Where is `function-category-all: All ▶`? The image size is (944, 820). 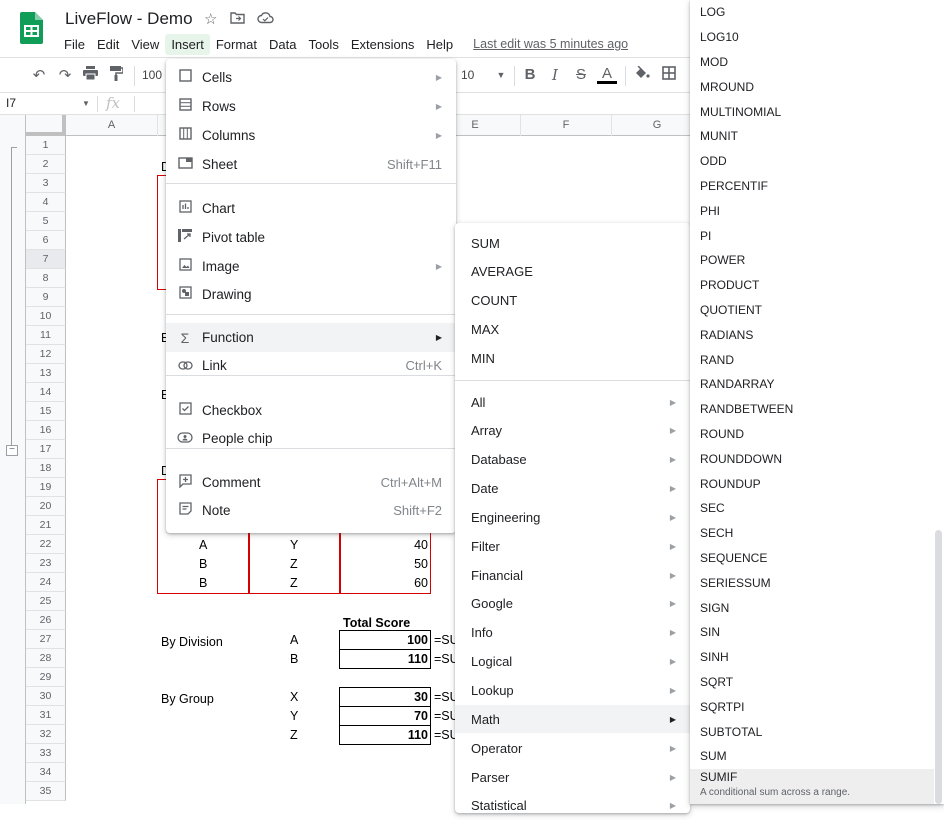
function-category-all: All ▶ is located at coordinates (572, 402).